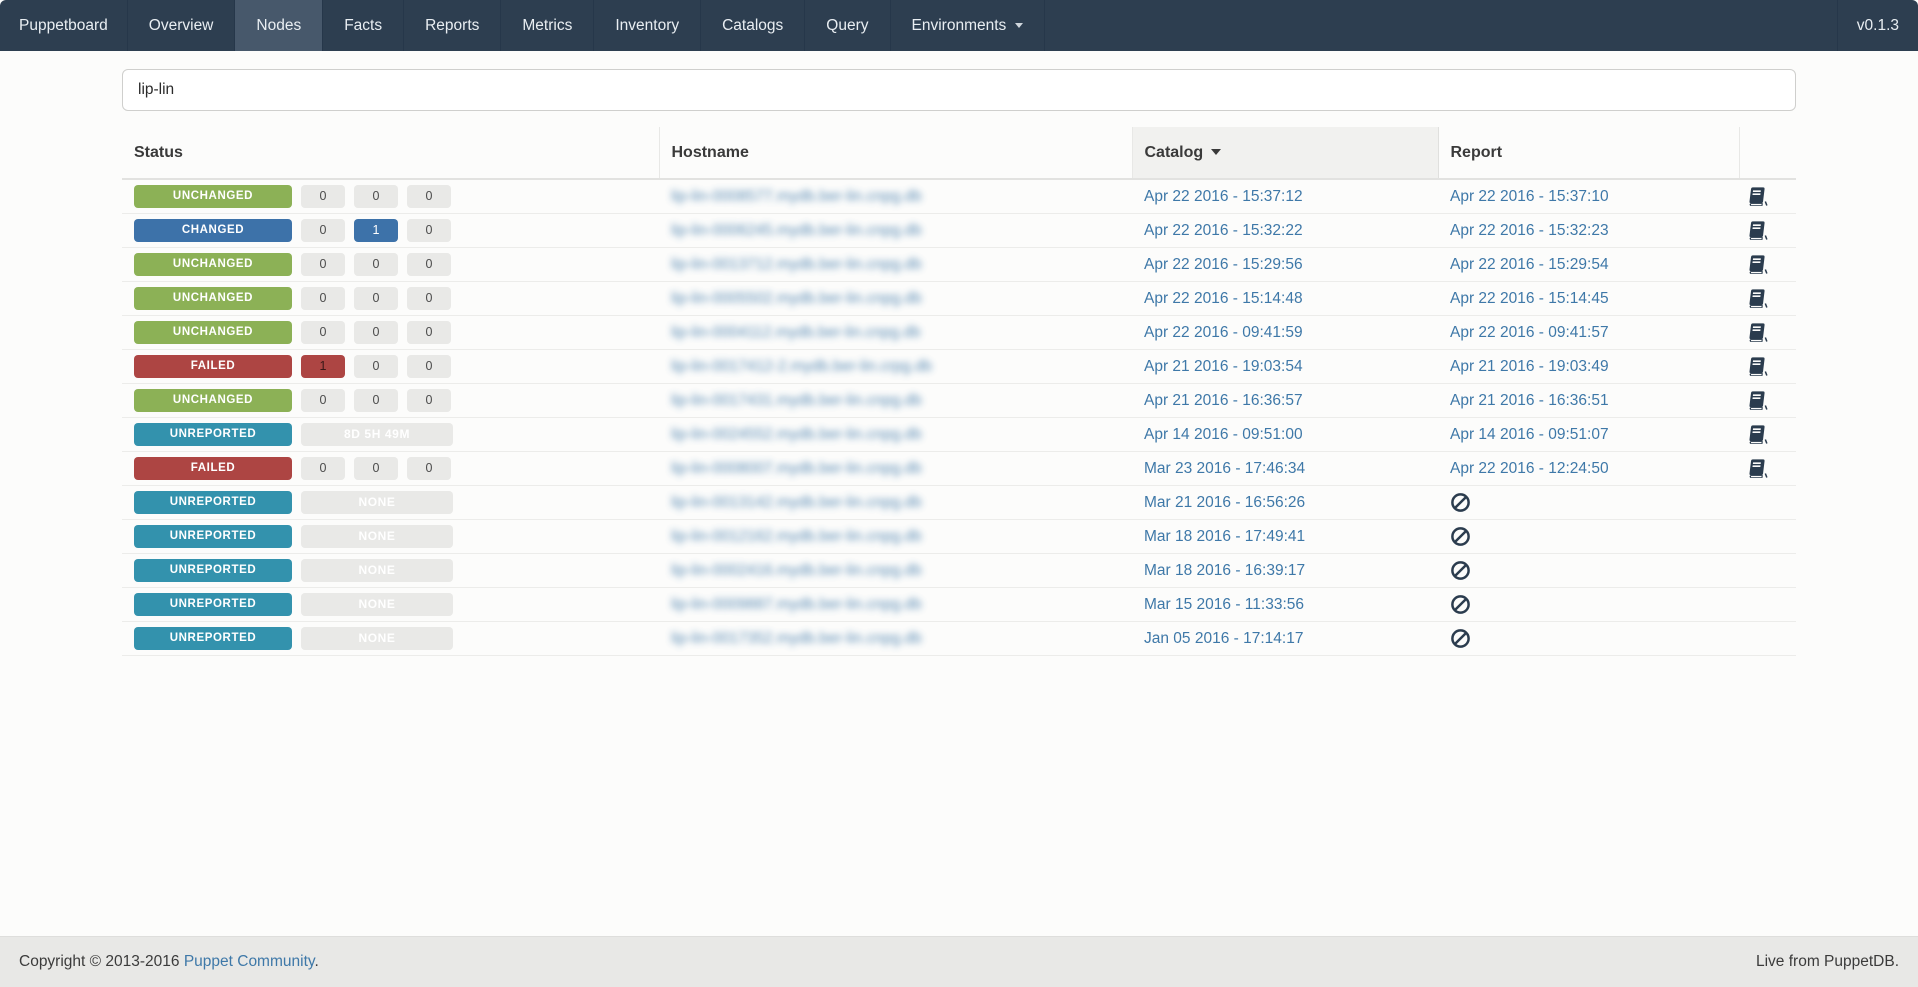  What do you see at coordinates (648, 25) in the screenshot?
I see `nav-item-inventory: Inventory` at bounding box center [648, 25].